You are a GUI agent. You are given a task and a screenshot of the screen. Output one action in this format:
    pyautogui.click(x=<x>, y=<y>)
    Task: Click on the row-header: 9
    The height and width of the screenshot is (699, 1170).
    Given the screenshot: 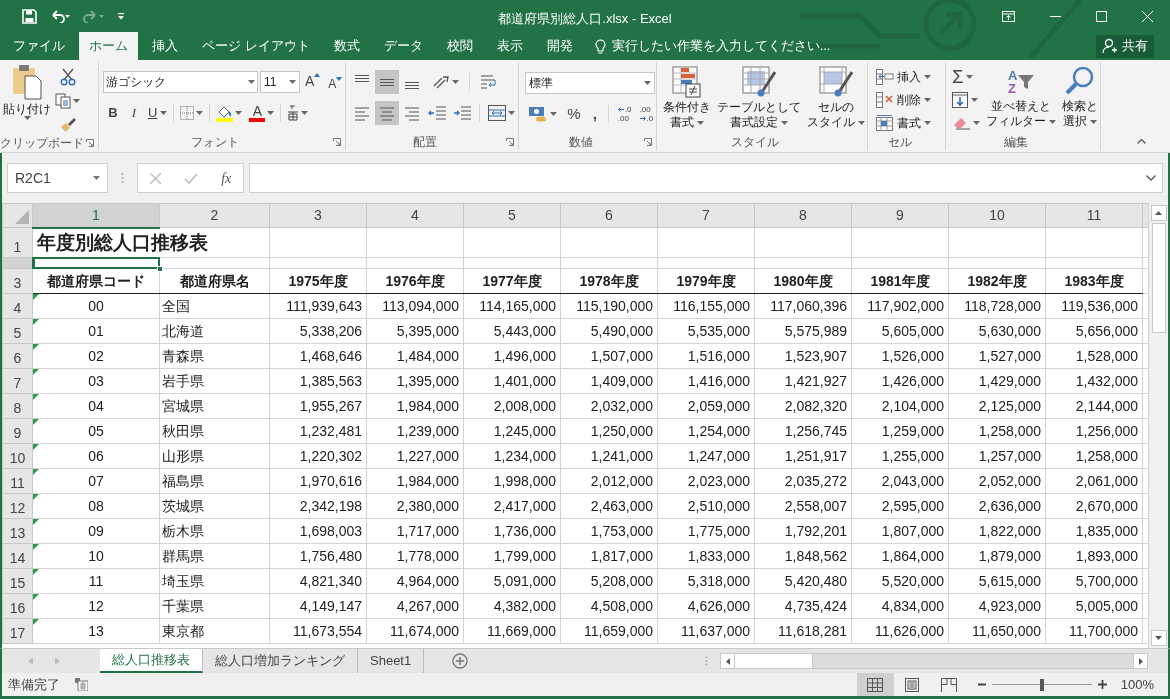 What is the action you would take?
    pyautogui.click(x=17, y=431)
    